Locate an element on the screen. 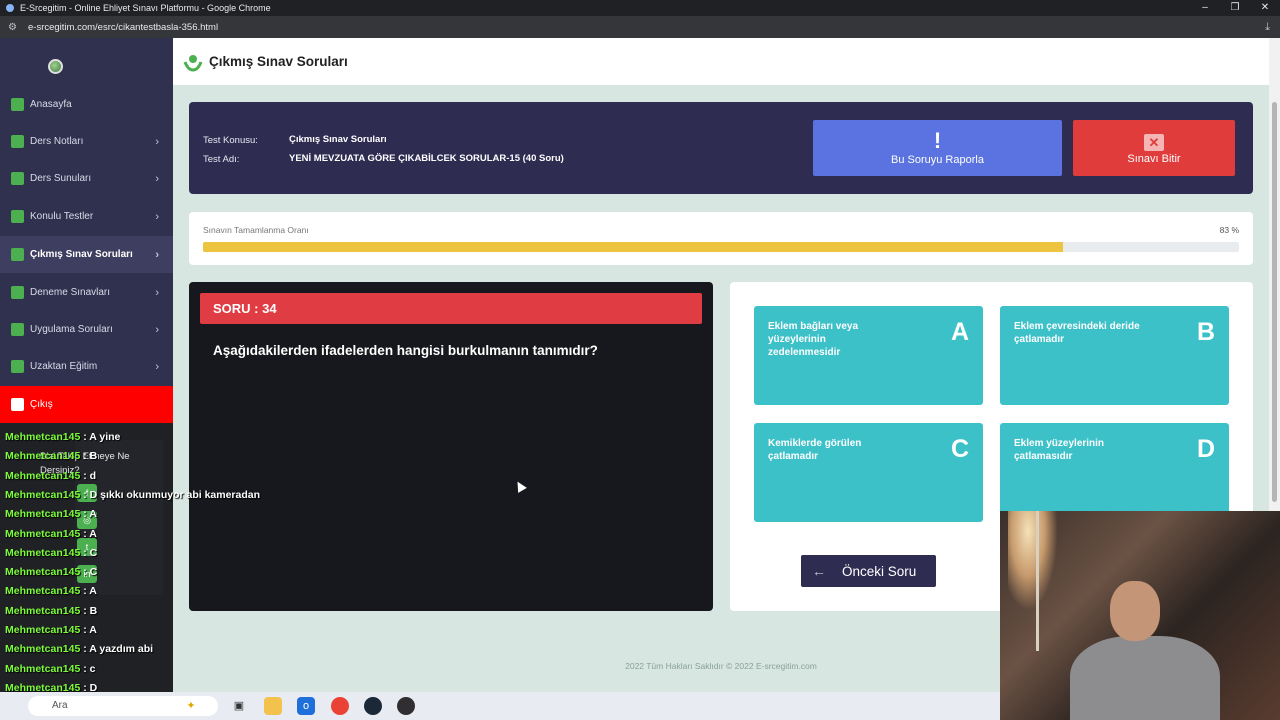 This screenshot has width=1280, height=720. sidebar-item-anasayfa: Anasayfa is located at coordinates (86, 104).